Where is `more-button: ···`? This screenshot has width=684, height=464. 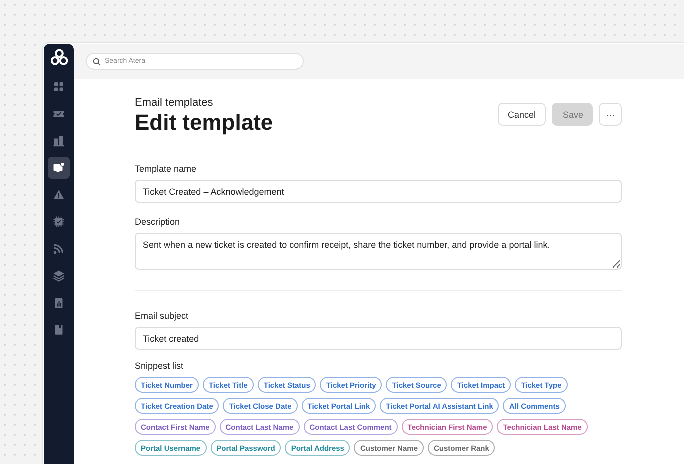
more-button: ··· is located at coordinates (610, 114).